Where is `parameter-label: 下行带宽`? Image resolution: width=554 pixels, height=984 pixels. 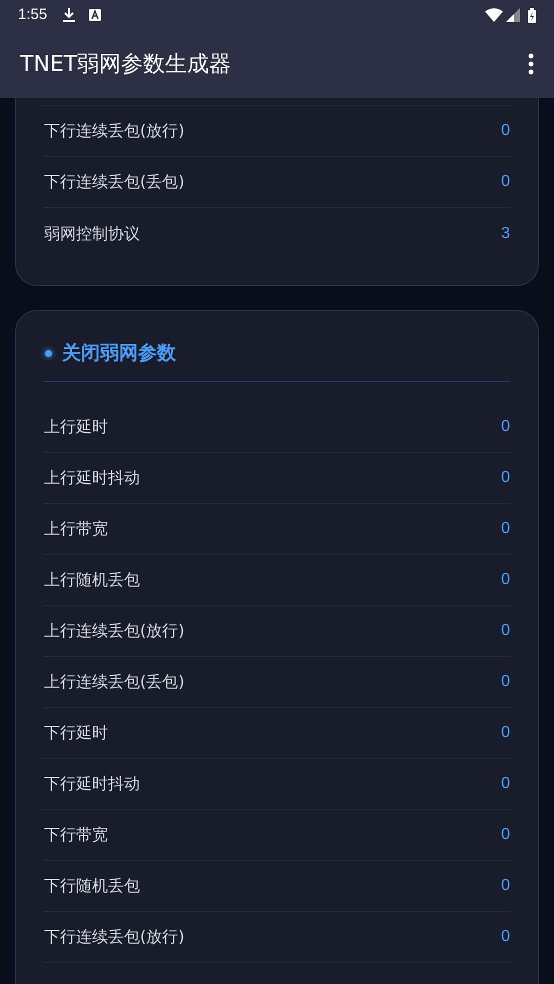 parameter-label: 下行带宽 is located at coordinates (76, 835).